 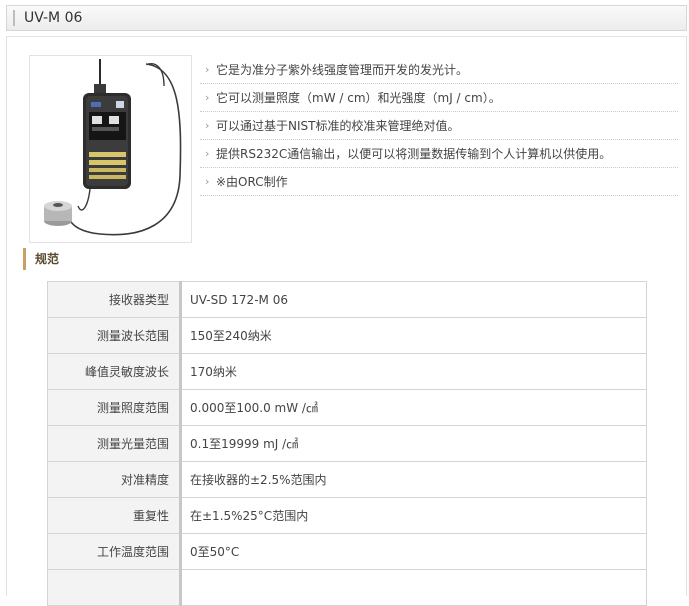 I want to click on spec-label: 工作温度范围, so click(x=114, y=551).